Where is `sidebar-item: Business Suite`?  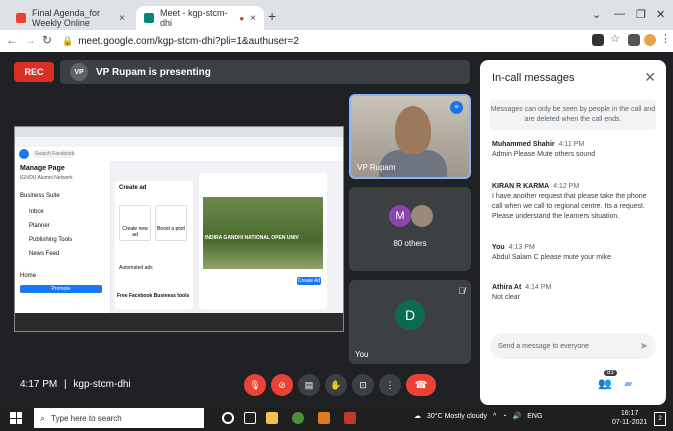 sidebar-item: Business Suite is located at coordinates (40, 196).